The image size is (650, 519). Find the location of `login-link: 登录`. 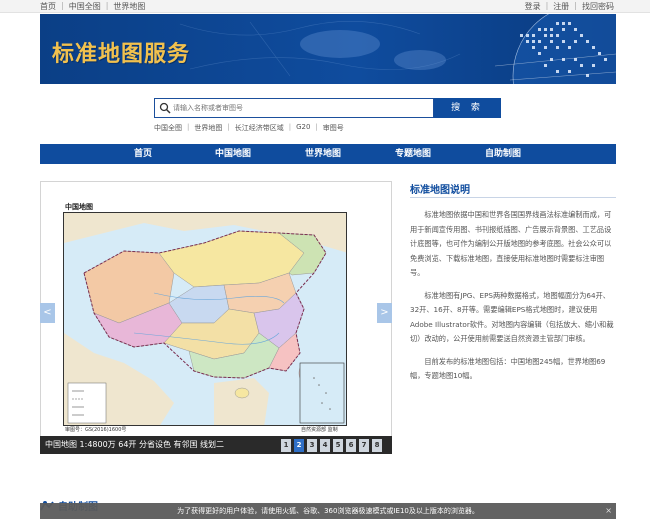

login-link: 登录 is located at coordinates (533, 6).